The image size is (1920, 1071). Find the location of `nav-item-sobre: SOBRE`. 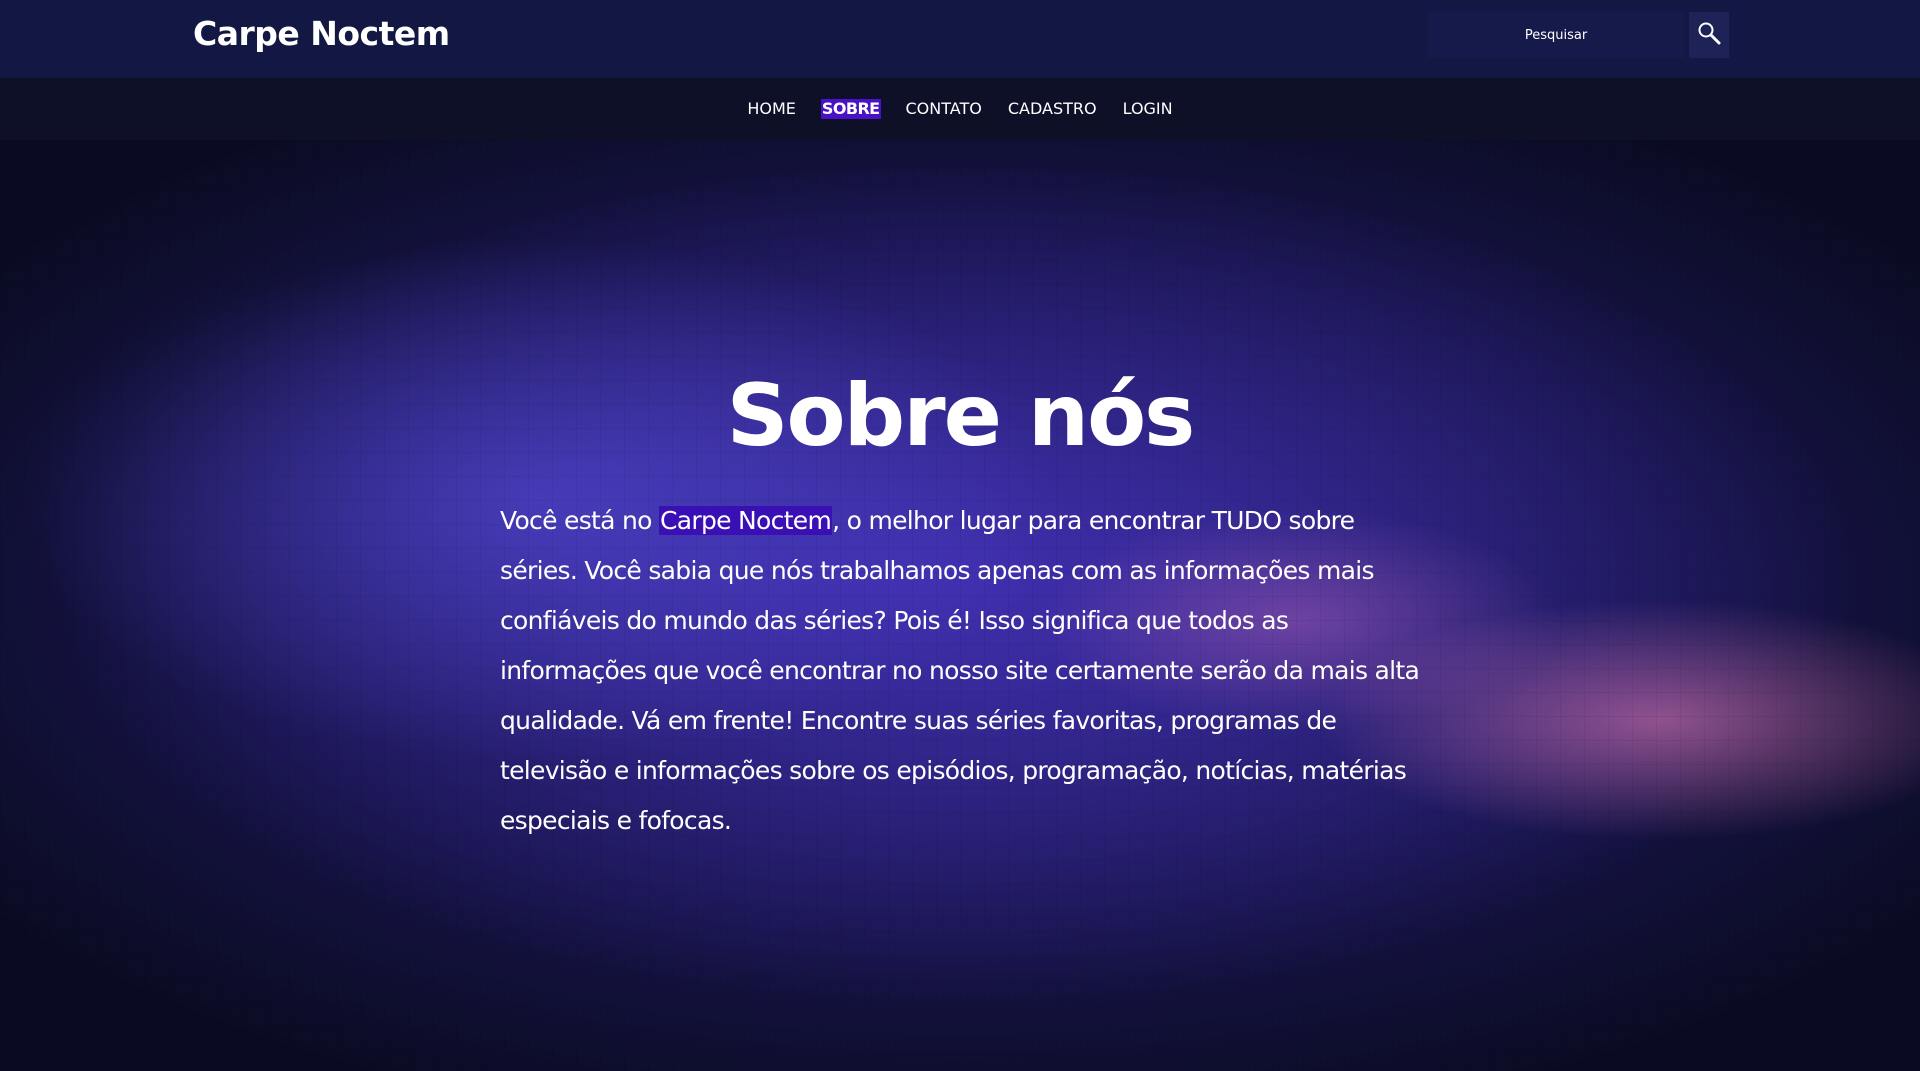

nav-item-sobre: SOBRE is located at coordinates (850, 109).